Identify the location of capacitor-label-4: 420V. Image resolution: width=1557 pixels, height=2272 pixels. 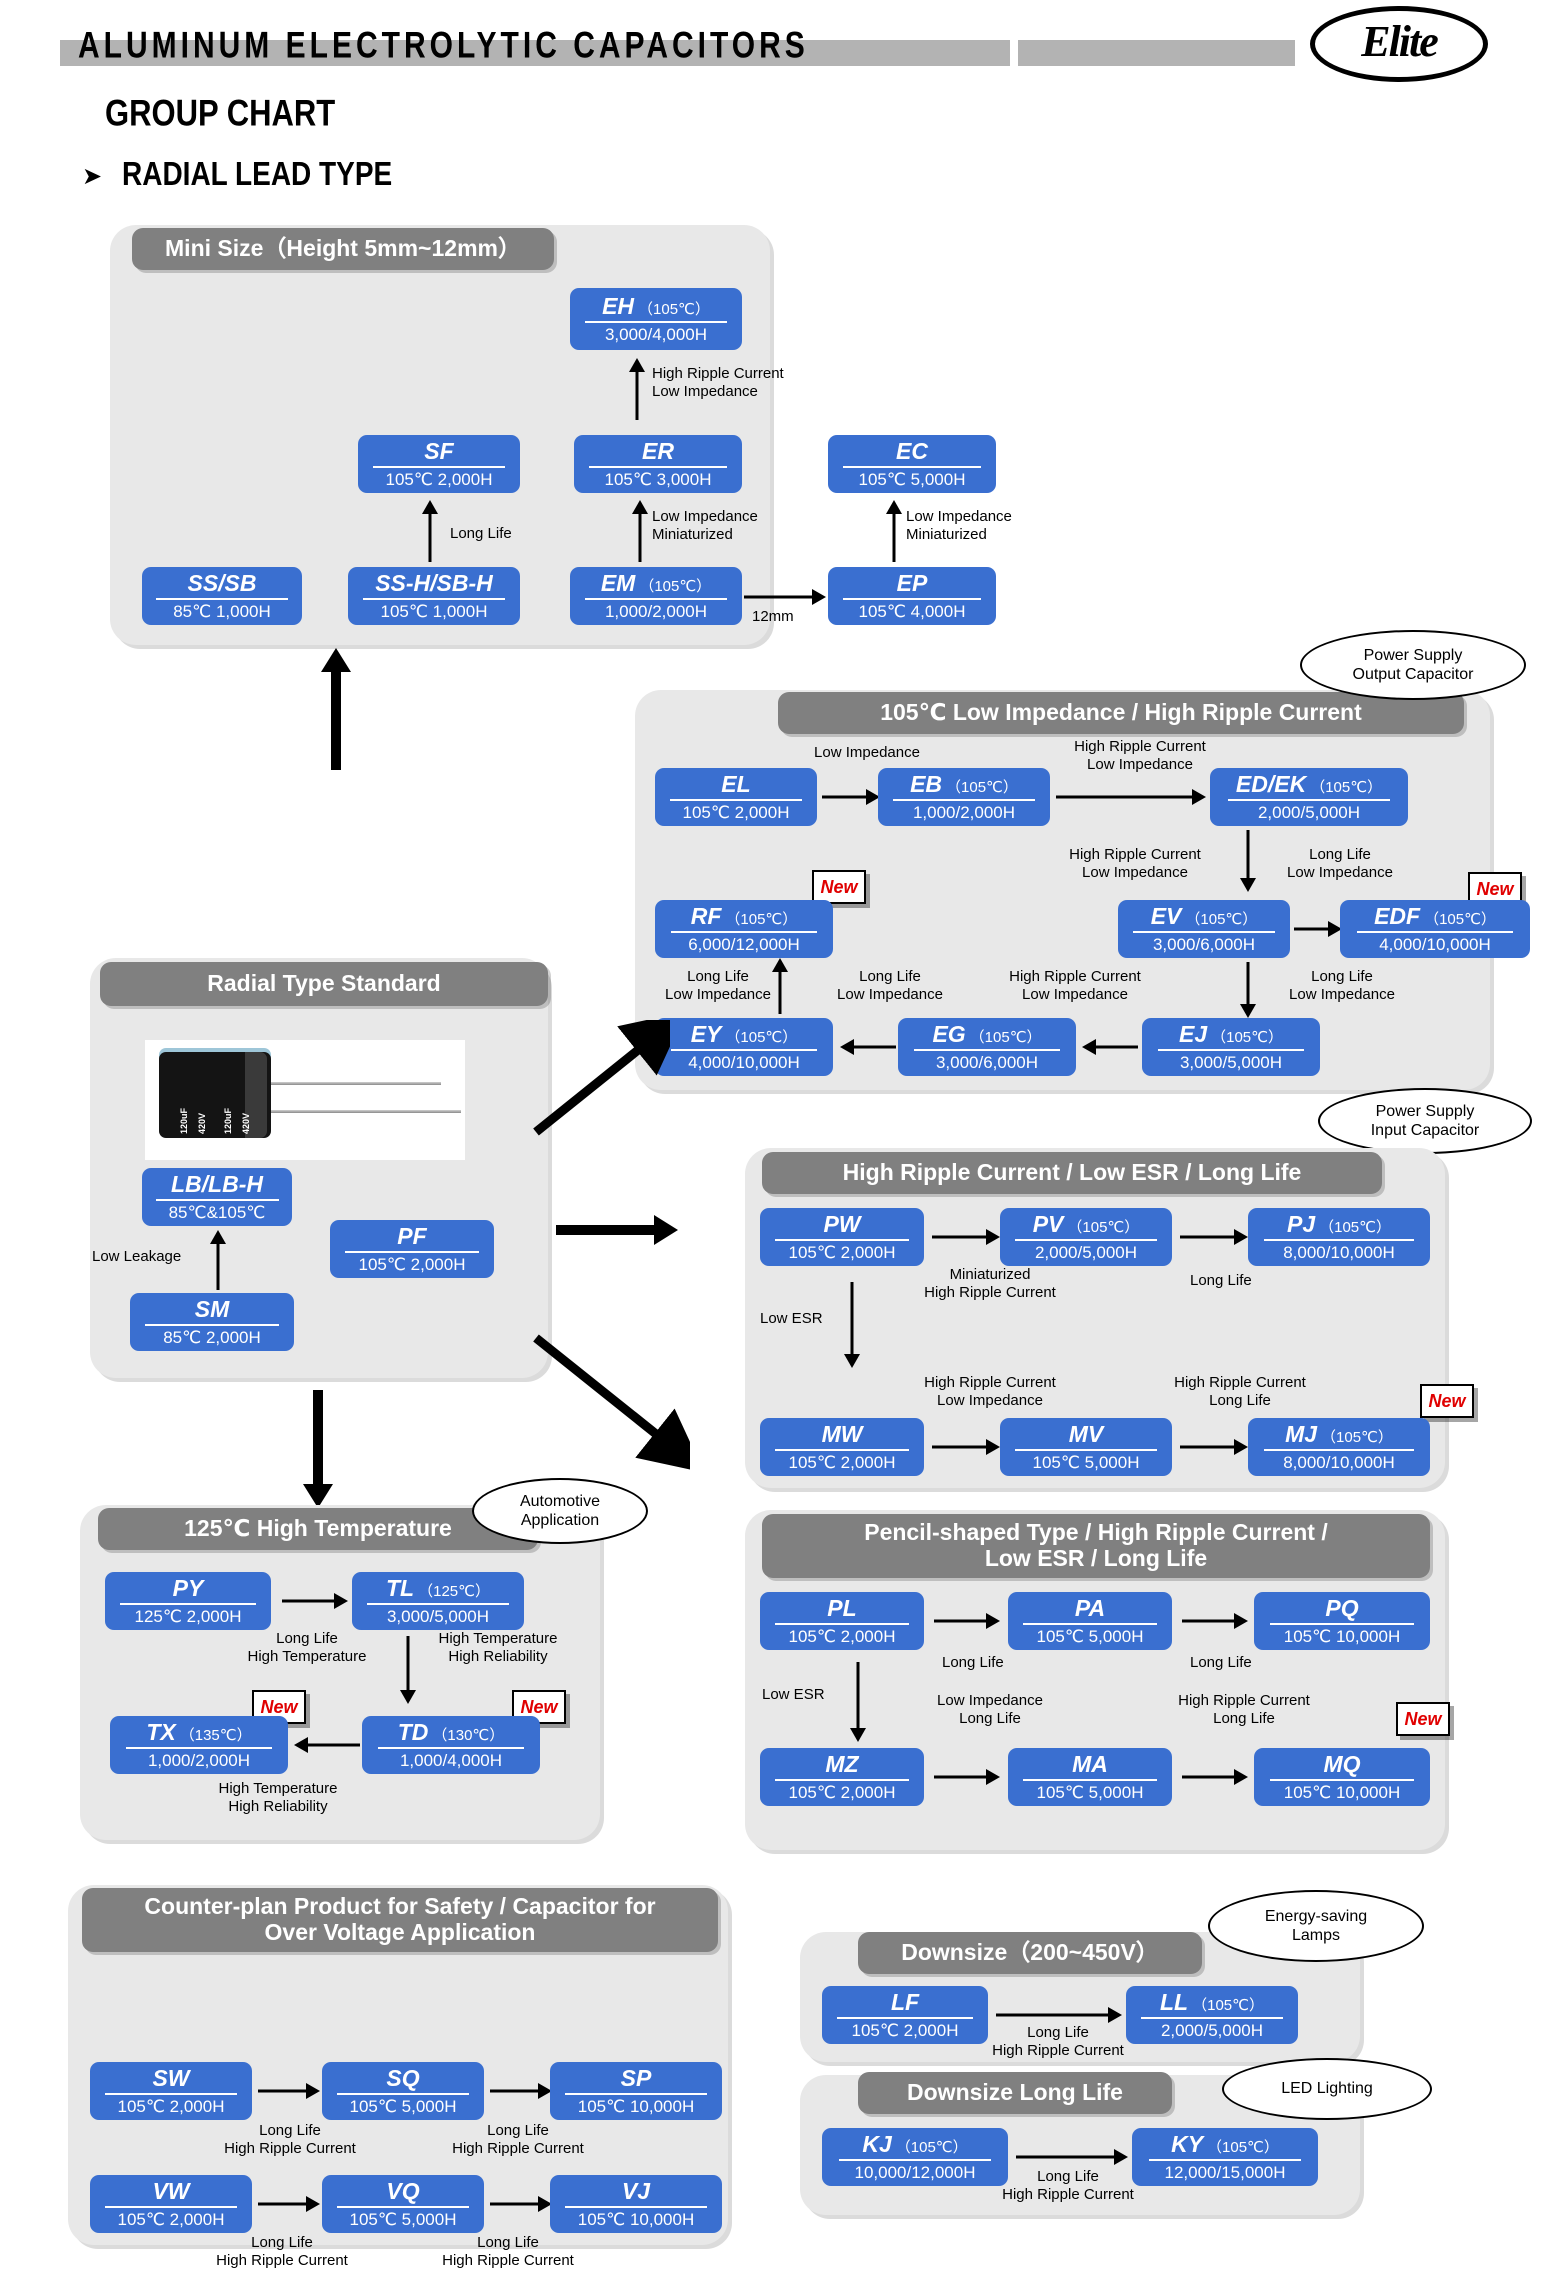
(246, 1123).